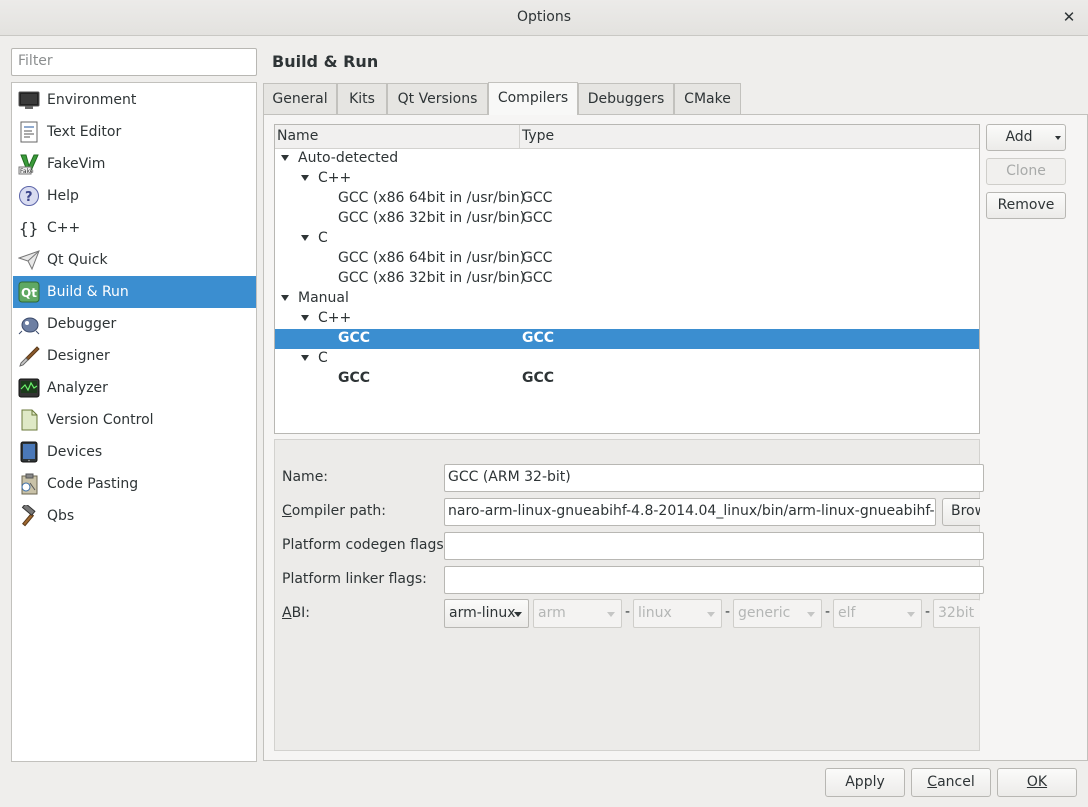 This screenshot has height=807, width=1088. What do you see at coordinates (29, 514) in the screenshot?
I see `hammer-icon` at bounding box center [29, 514].